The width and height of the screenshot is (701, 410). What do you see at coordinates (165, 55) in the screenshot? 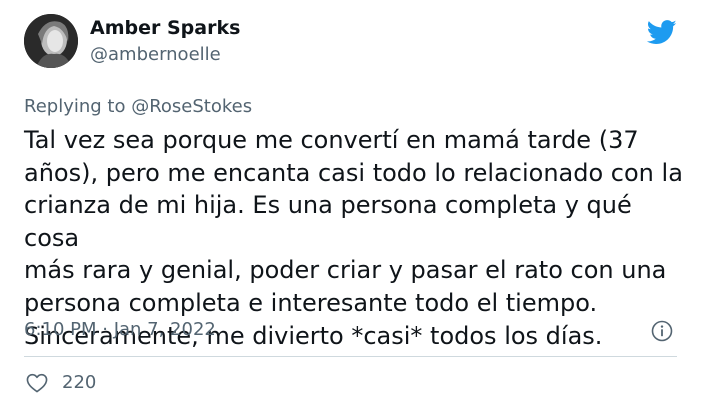
I see `author-handle: @ambernoelle` at bounding box center [165, 55].